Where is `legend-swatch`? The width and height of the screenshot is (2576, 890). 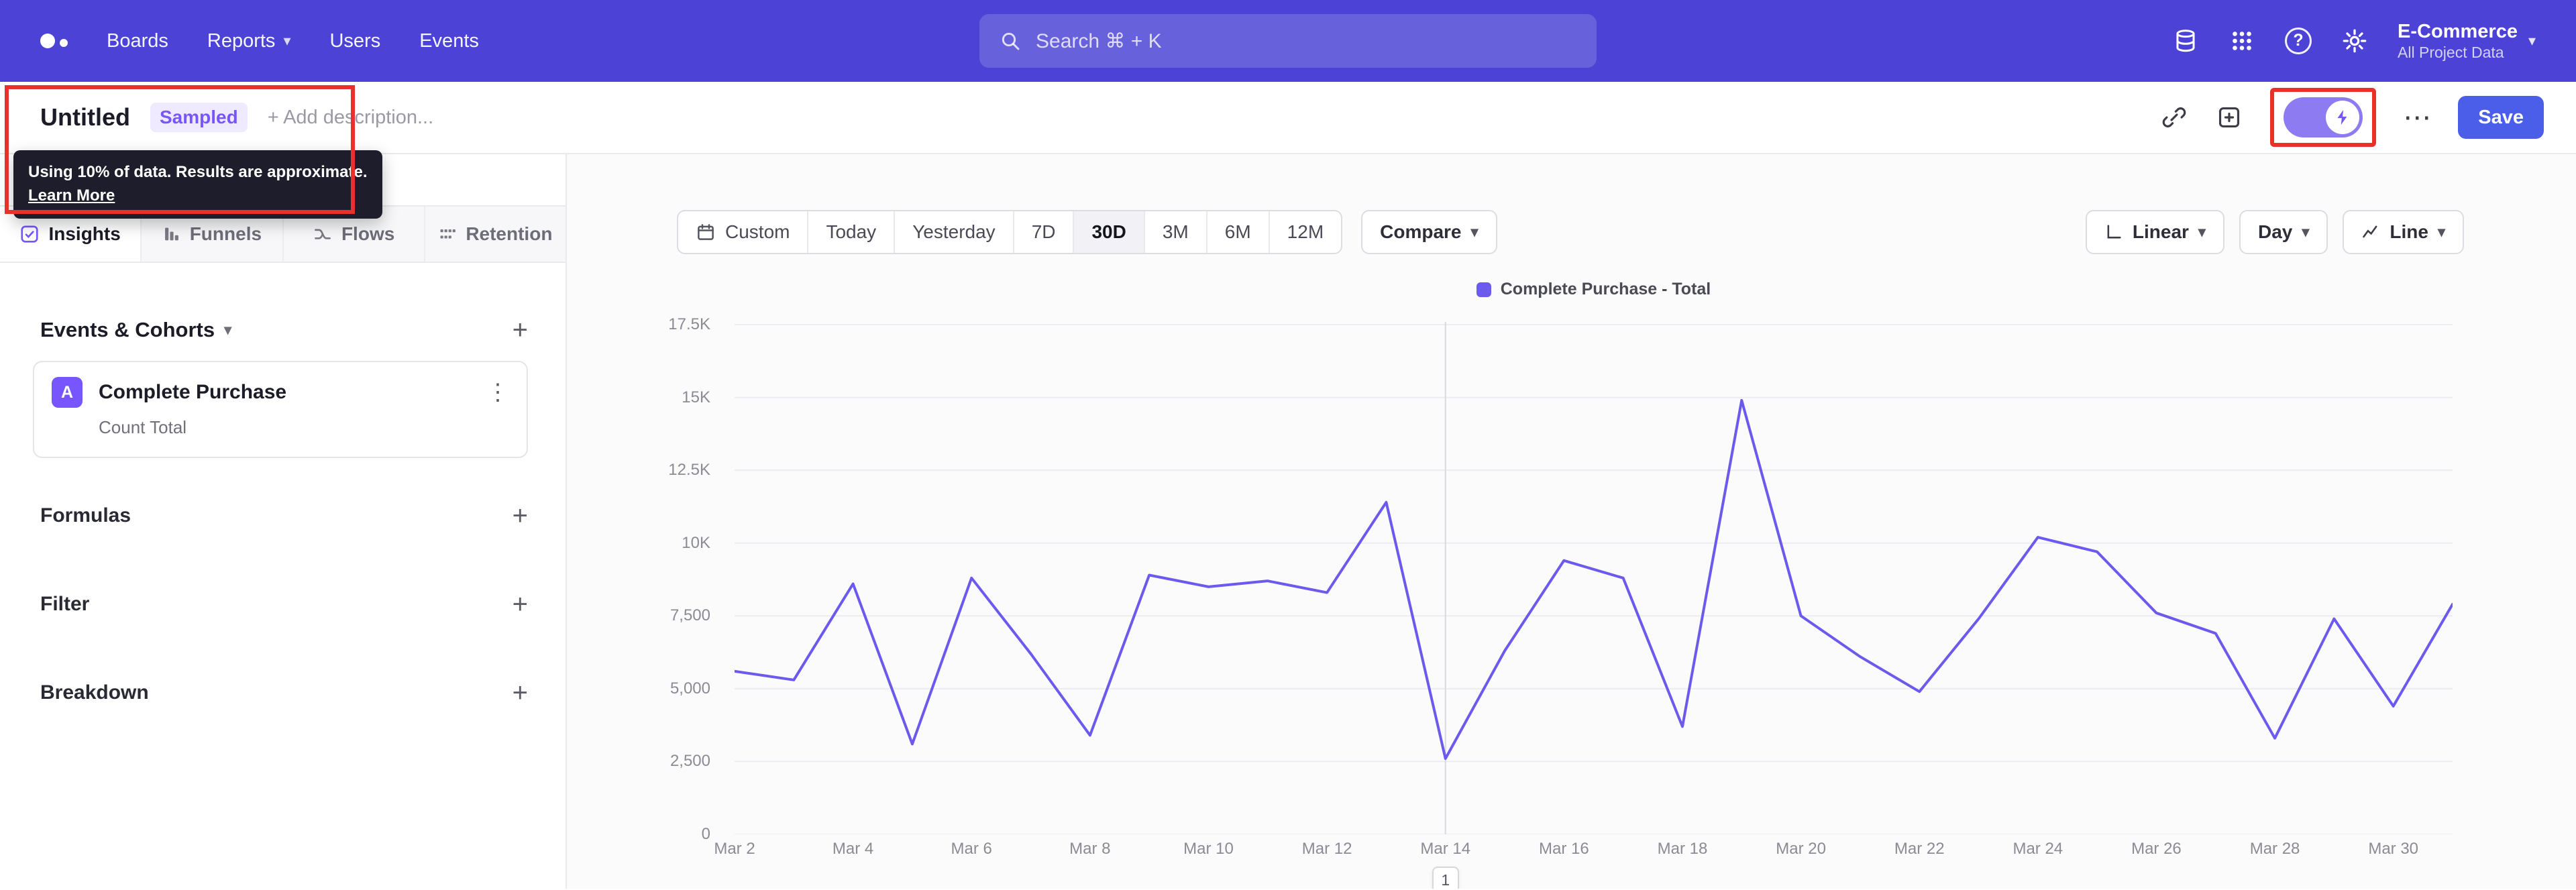 legend-swatch is located at coordinates (1483, 289).